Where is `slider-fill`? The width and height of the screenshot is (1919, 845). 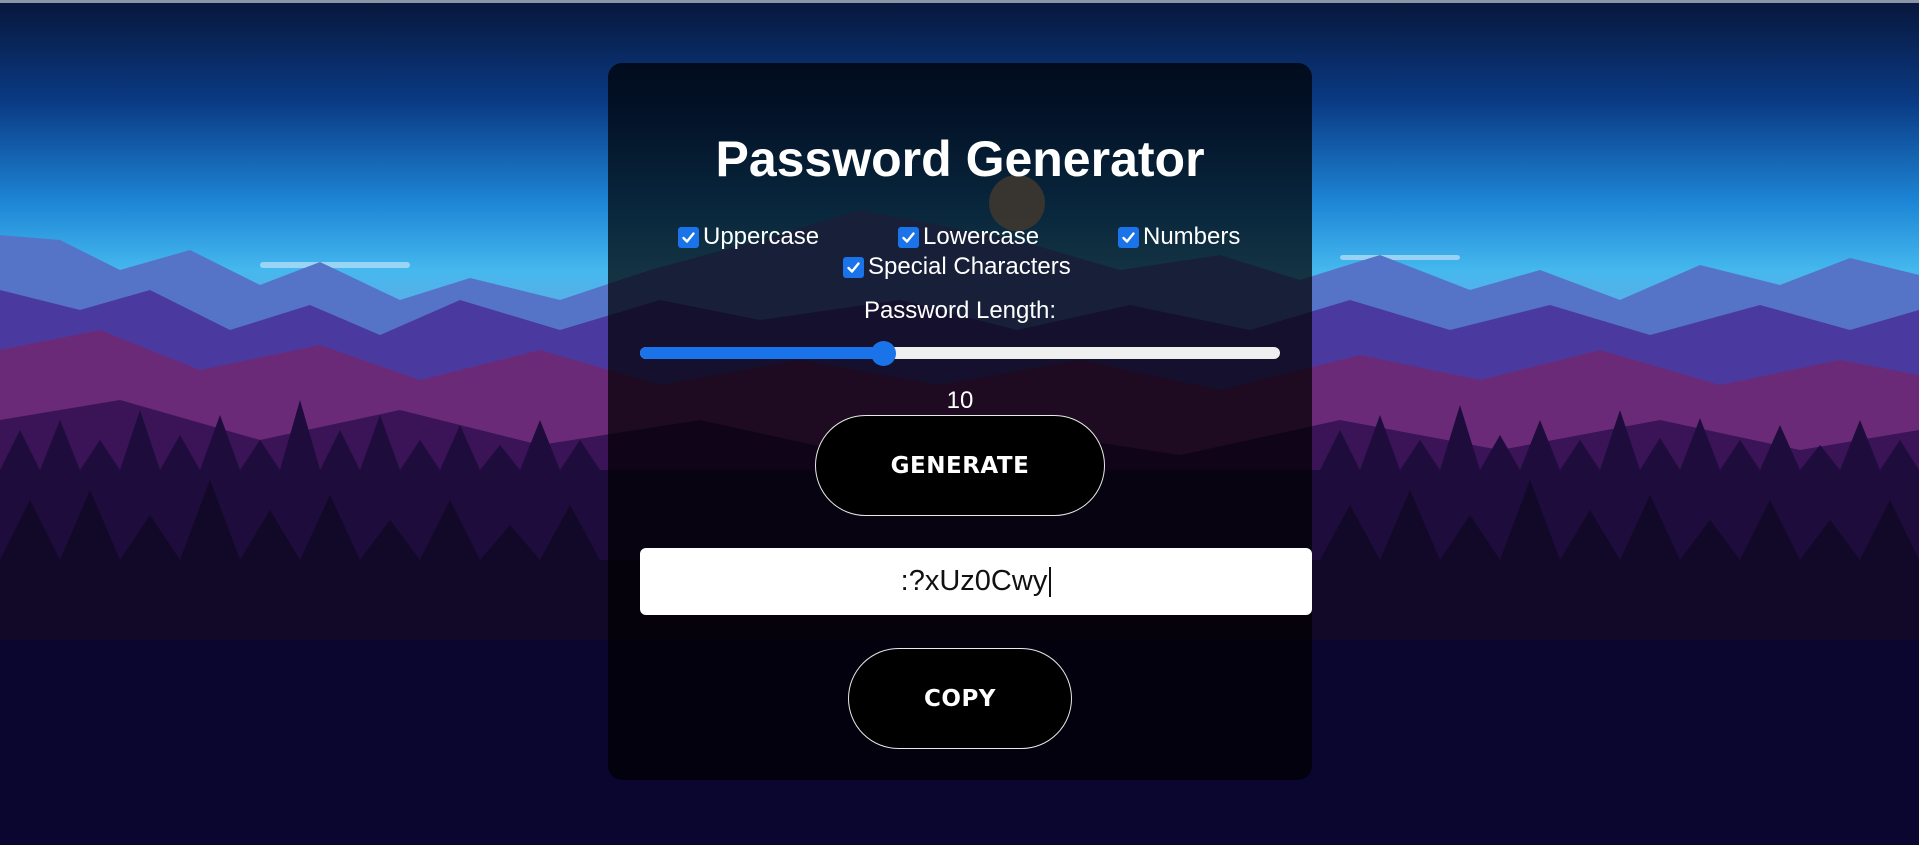 slider-fill is located at coordinates (762, 353).